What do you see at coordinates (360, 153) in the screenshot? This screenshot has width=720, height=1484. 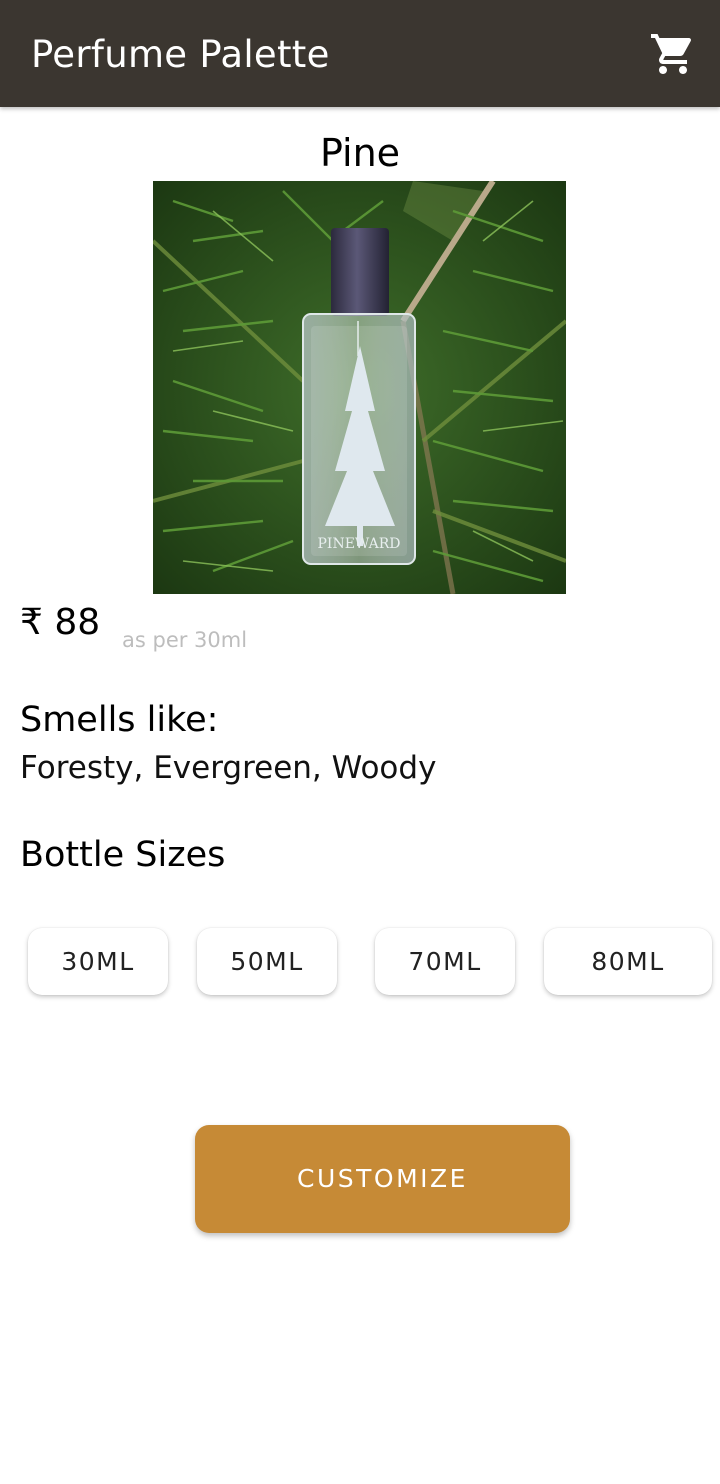 I see `product-title: Pine` at bounding box center [360, 153].